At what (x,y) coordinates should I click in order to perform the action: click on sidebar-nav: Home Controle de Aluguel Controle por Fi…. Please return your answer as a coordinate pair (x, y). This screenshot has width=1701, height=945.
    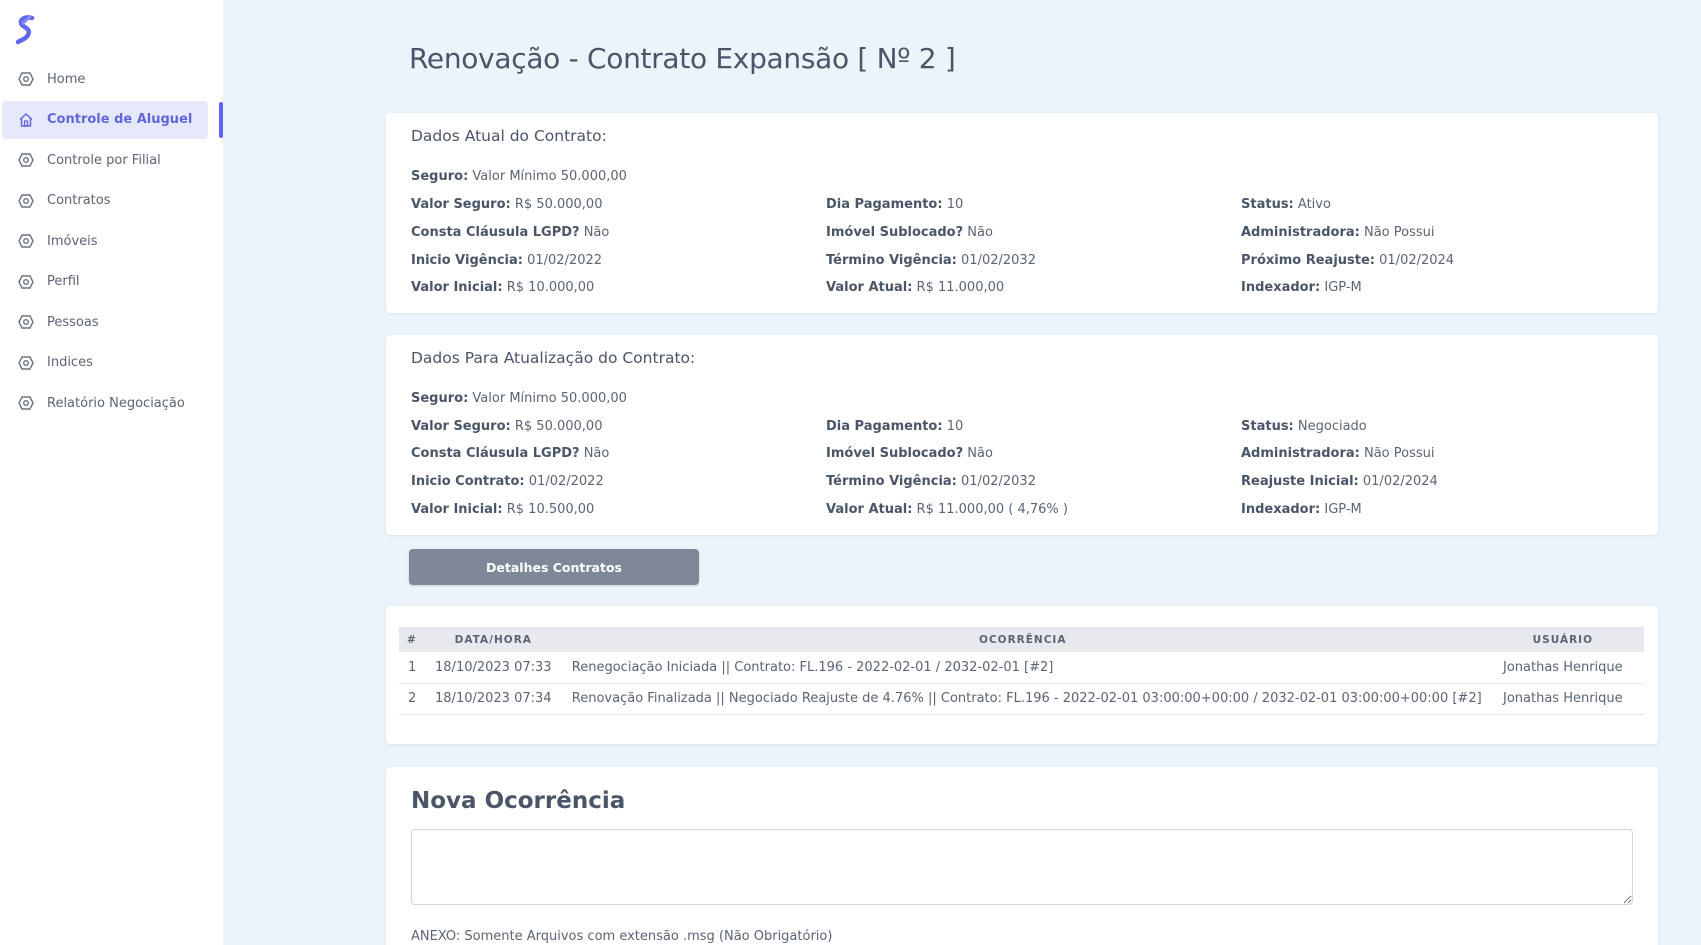
    Looking at the image, I should click on (111, 242).